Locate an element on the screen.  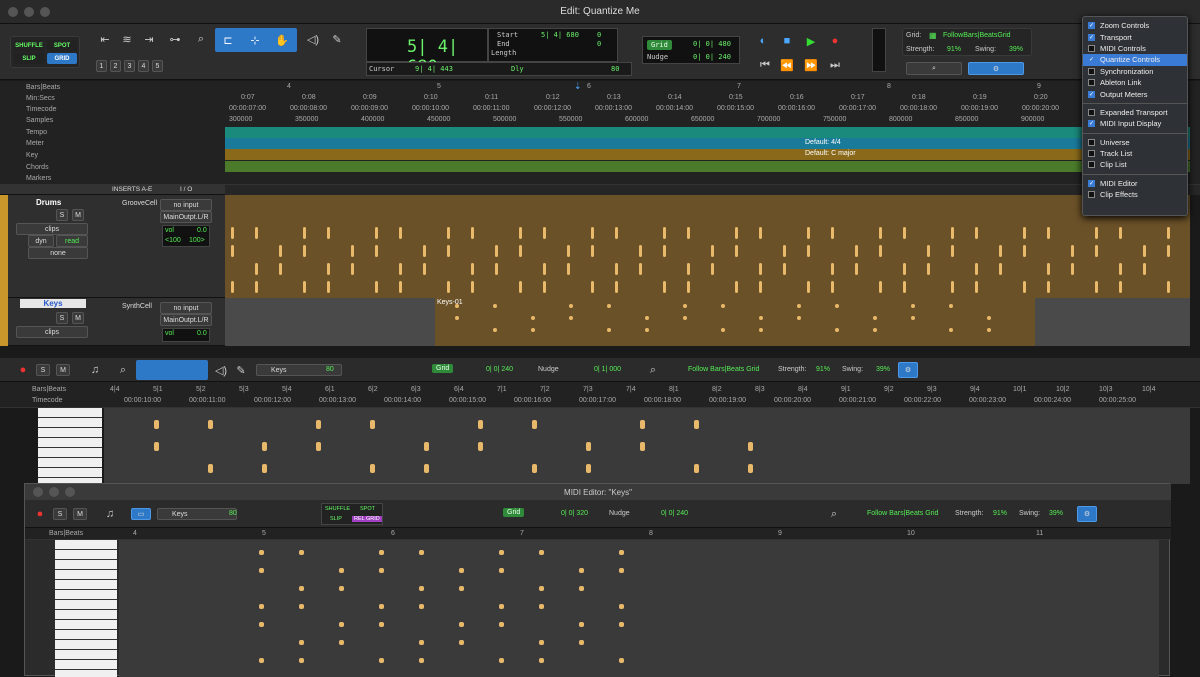
menu-item-clip-list: Clip List is located at coordinates (1135, 164).